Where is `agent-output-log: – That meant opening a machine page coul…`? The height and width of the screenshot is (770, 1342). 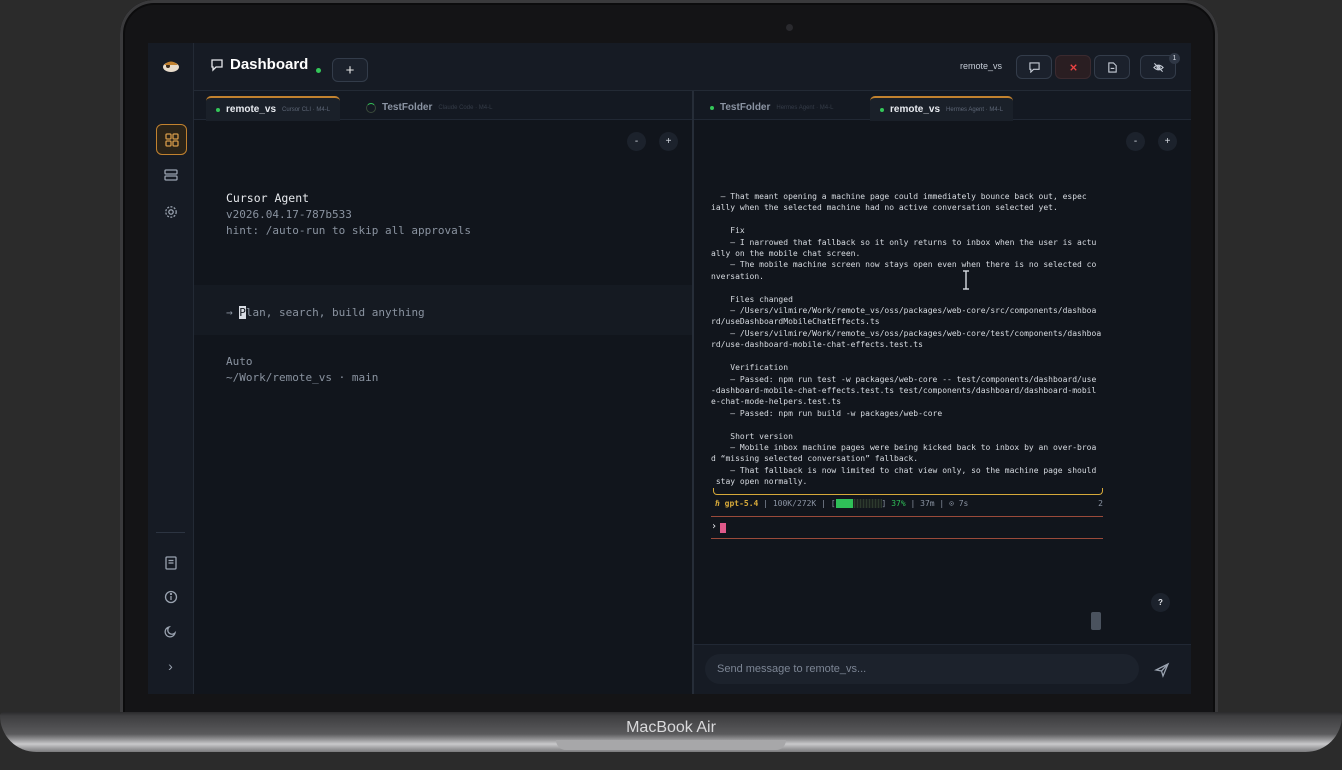
agent-output-log: – That meant opening a machine page coul… is located at coordinates (906, 339).